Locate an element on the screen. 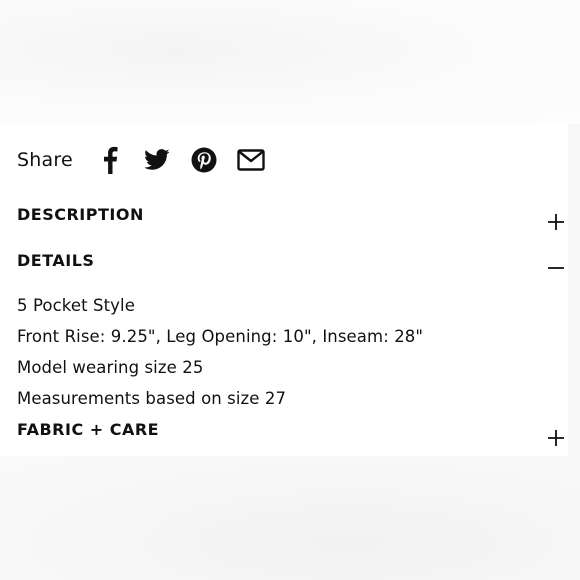  share-row: Share is located at coordinates (150, 160).